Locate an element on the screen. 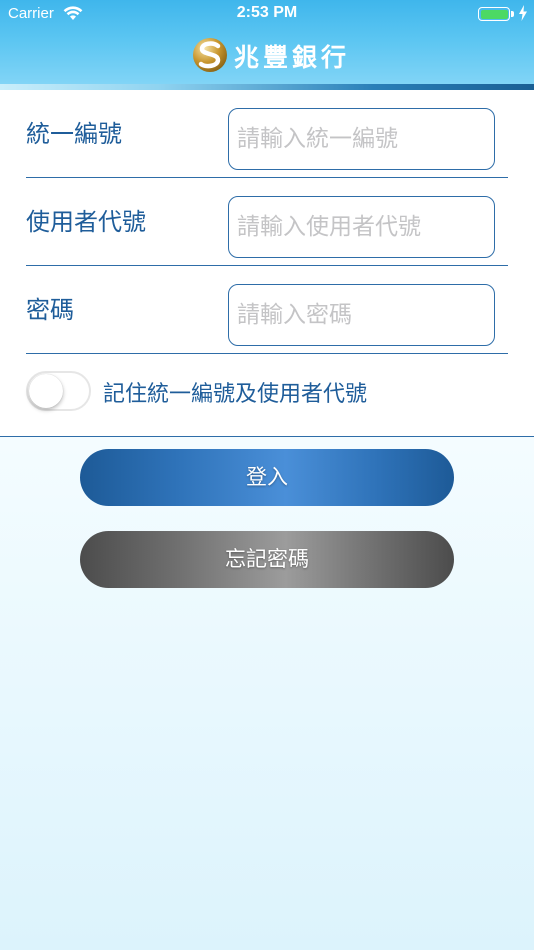 The image size is (534, 950). remember-toggle is located at coordinates (58, 391).